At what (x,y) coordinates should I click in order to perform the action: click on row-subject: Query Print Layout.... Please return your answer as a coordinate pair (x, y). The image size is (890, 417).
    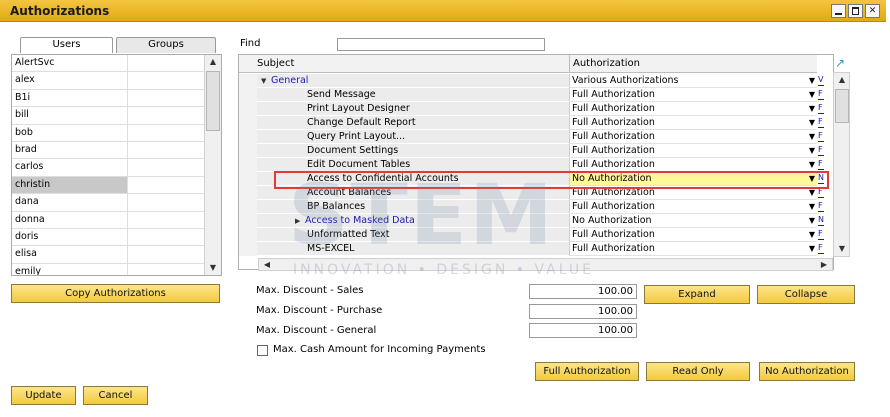
    Looking at the image, I should click on (413, 137).